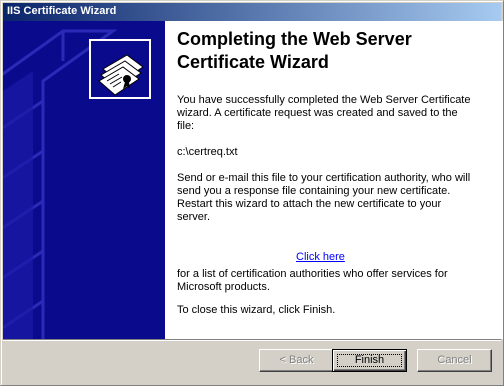  Describe the element at coordinates (454, 360) in the screenshot. I see `cancel-button: Cancel` at that location.